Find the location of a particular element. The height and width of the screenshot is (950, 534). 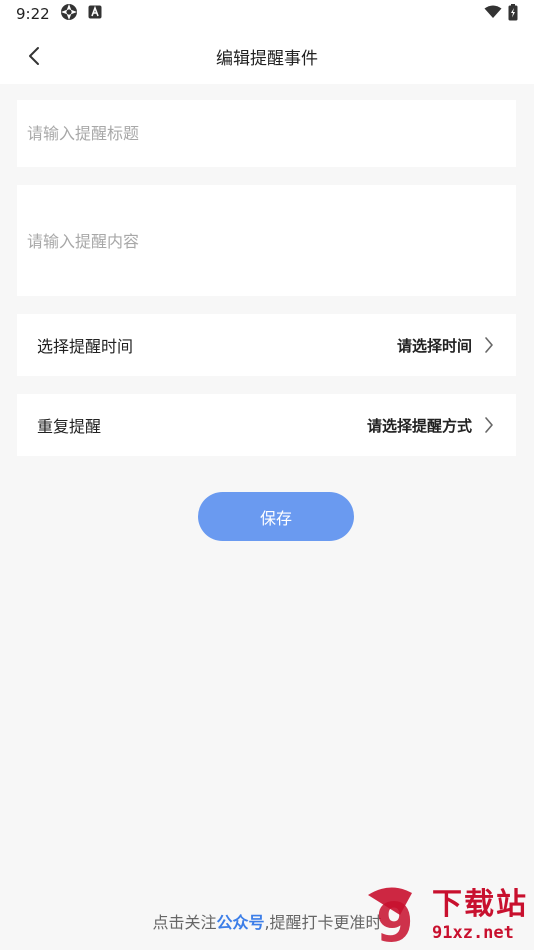

status-left: 9:22 is located at coordinates (59, 14).